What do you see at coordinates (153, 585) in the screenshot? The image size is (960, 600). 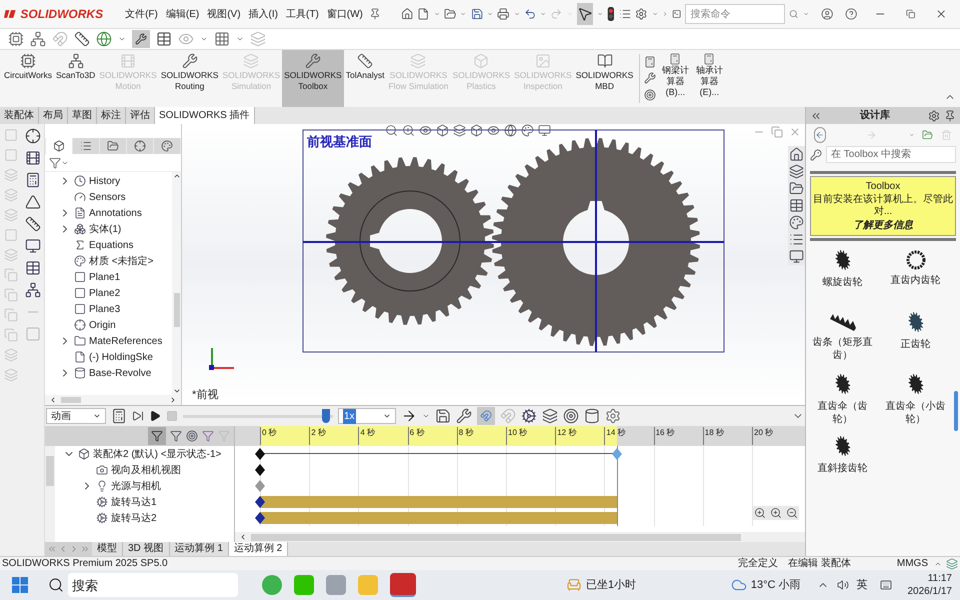 I see `taskbar-search-field: 搜索` at bounding box center [153, 585].